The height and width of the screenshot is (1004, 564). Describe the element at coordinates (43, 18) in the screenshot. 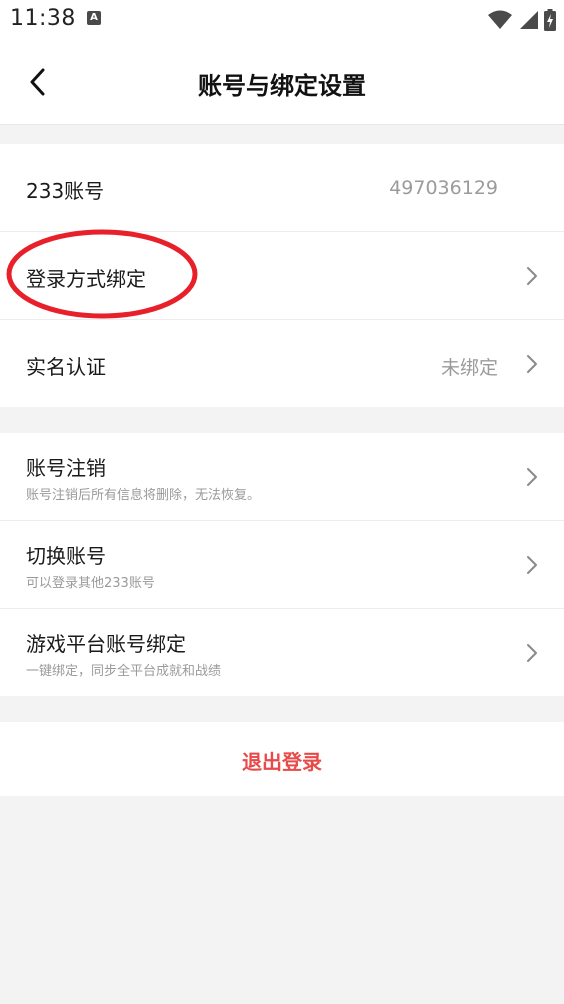

I see `status-time: 11:38` at that location.